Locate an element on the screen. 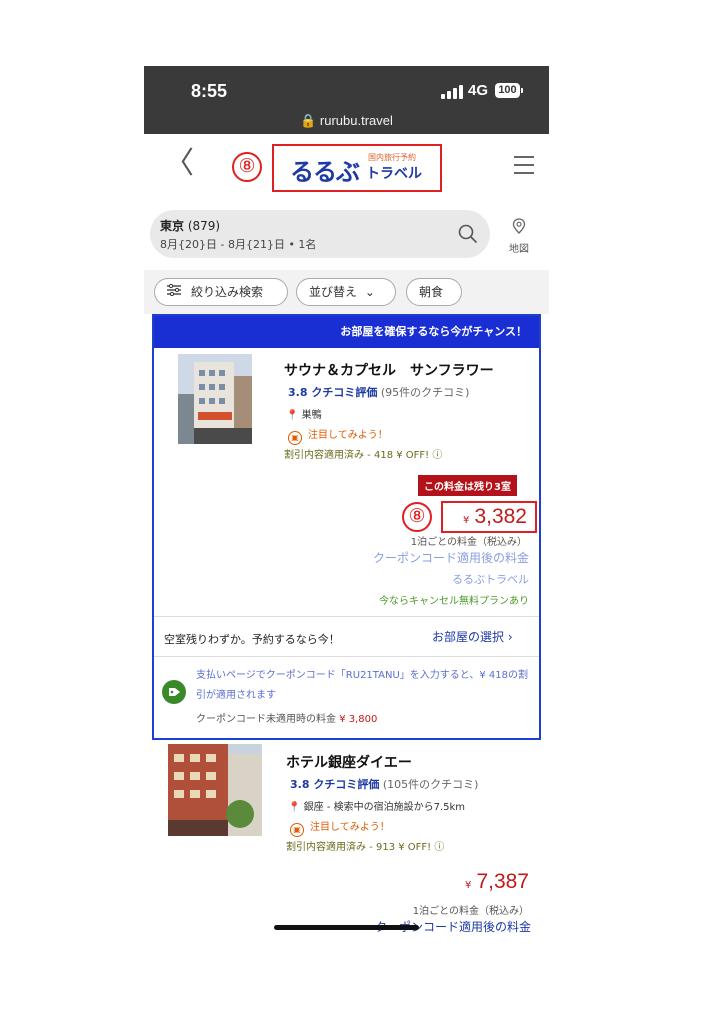  logo-main-text: るるぶ is located at coordinates (325, 172).